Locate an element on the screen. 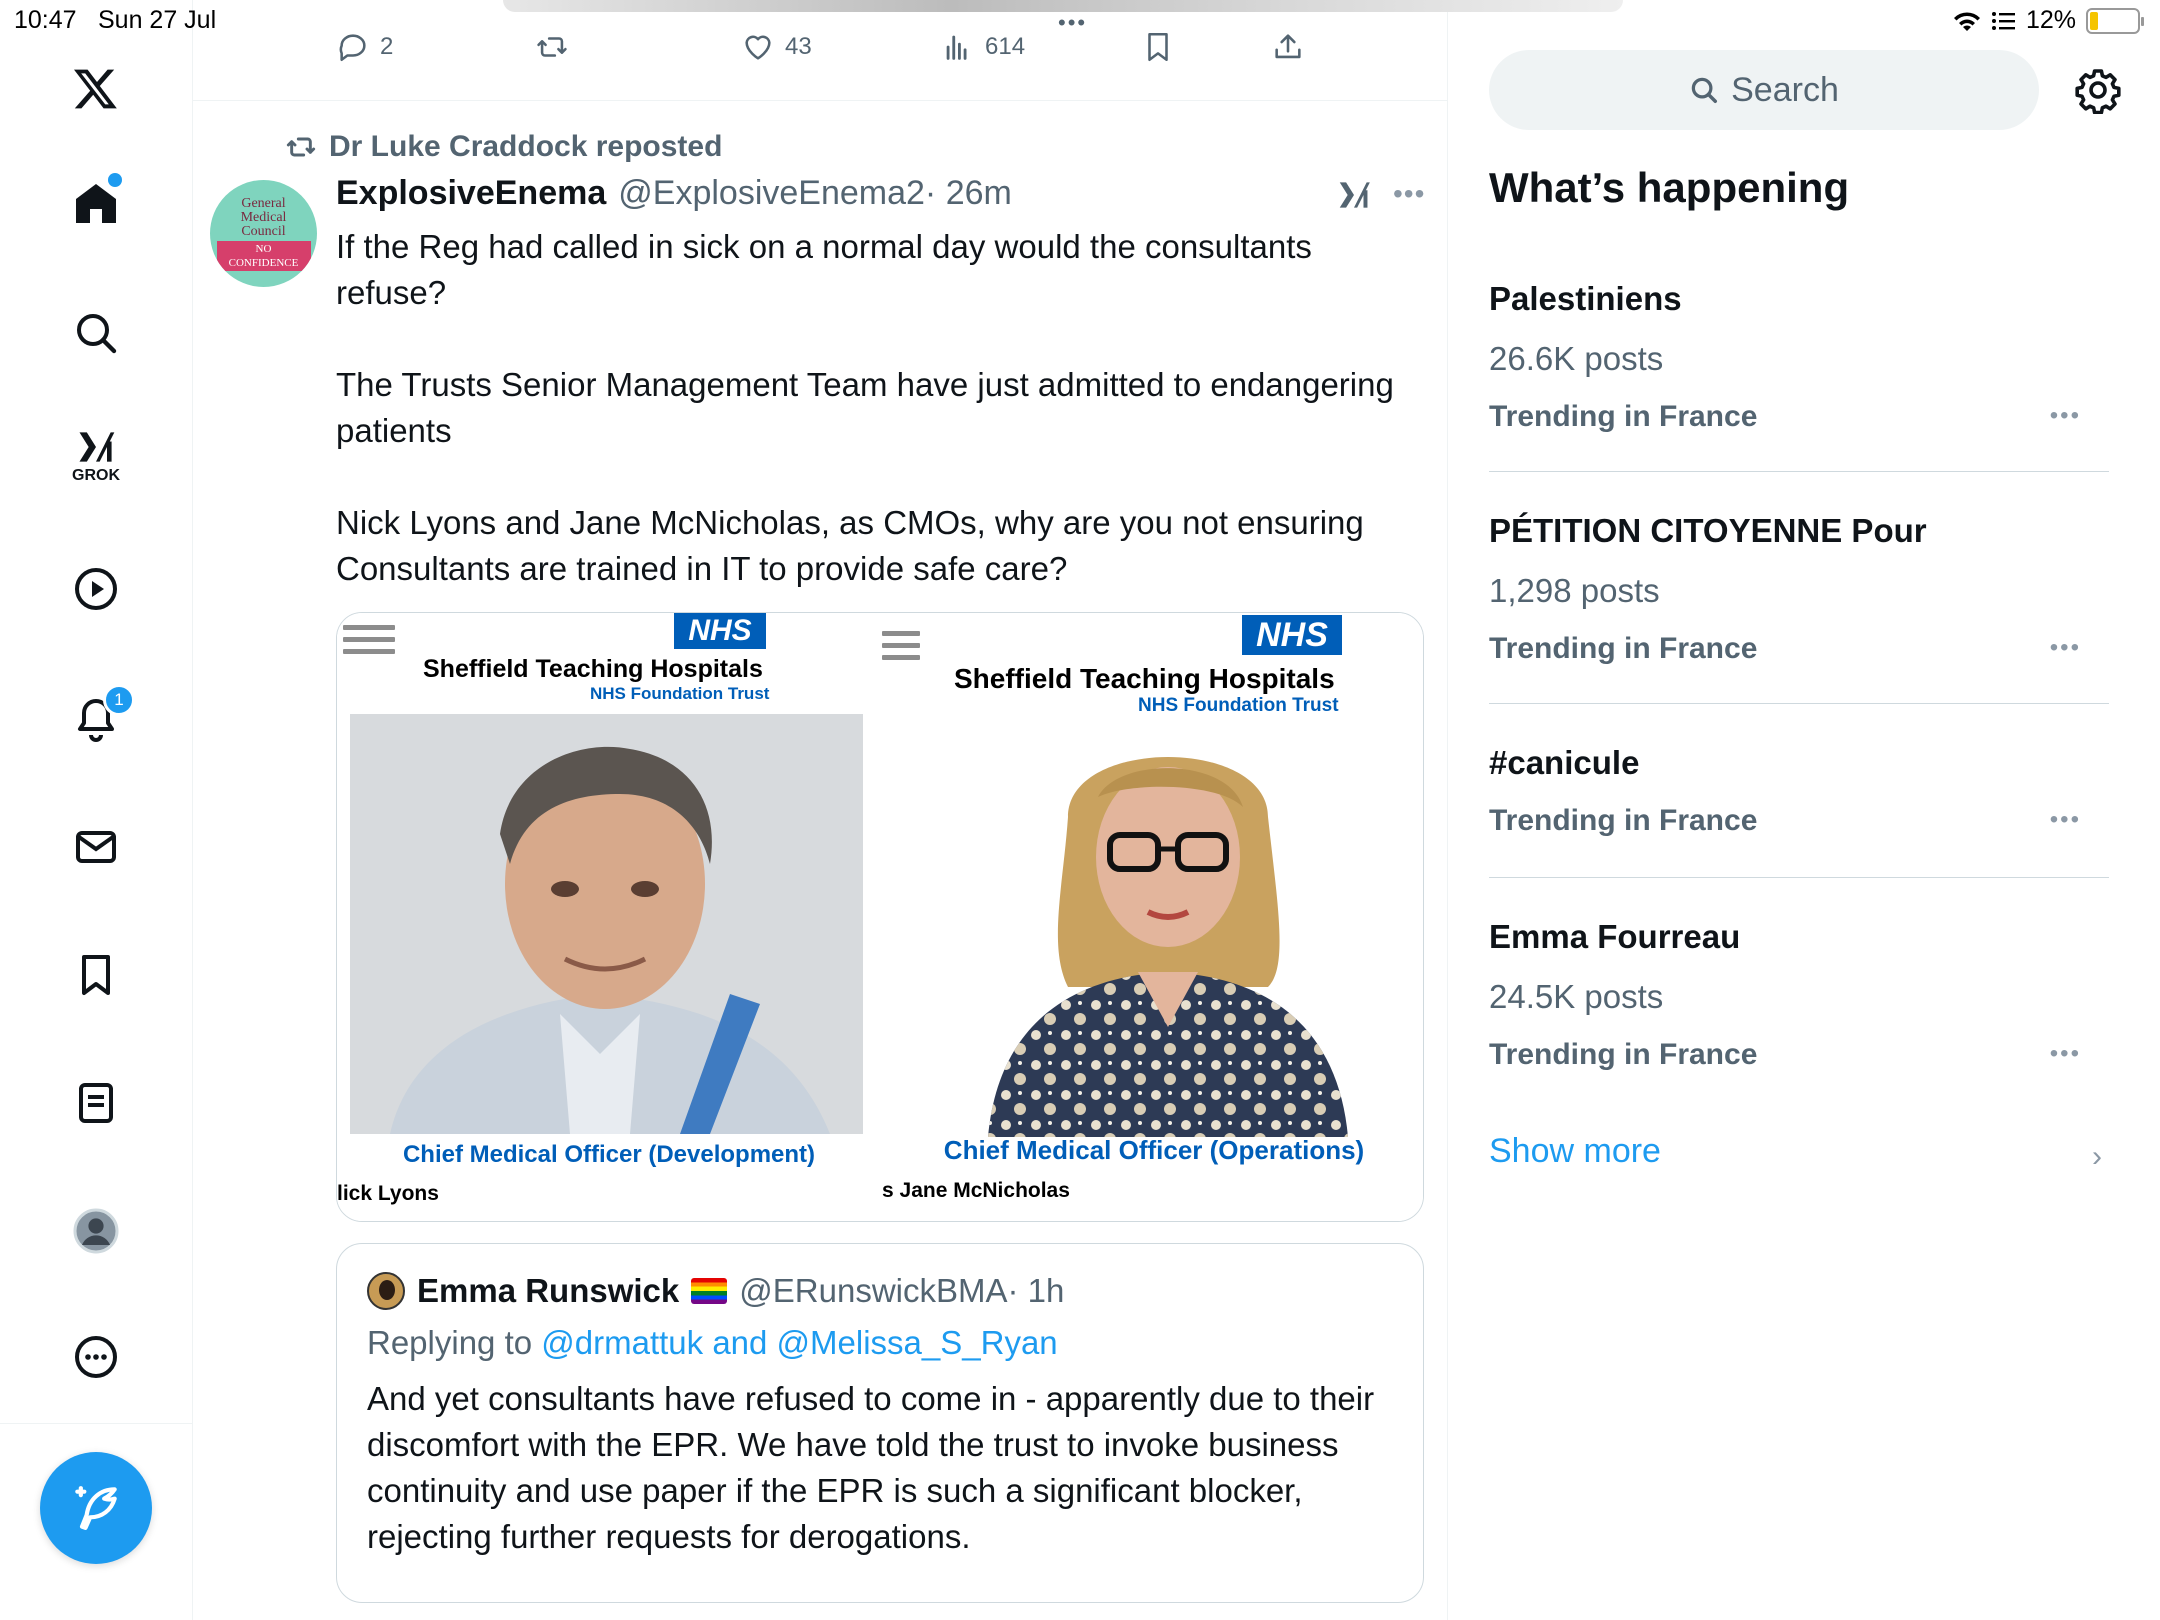 This screenshot has height=1620, width=2160. nav-divider is located at coordinates (96, 1423).